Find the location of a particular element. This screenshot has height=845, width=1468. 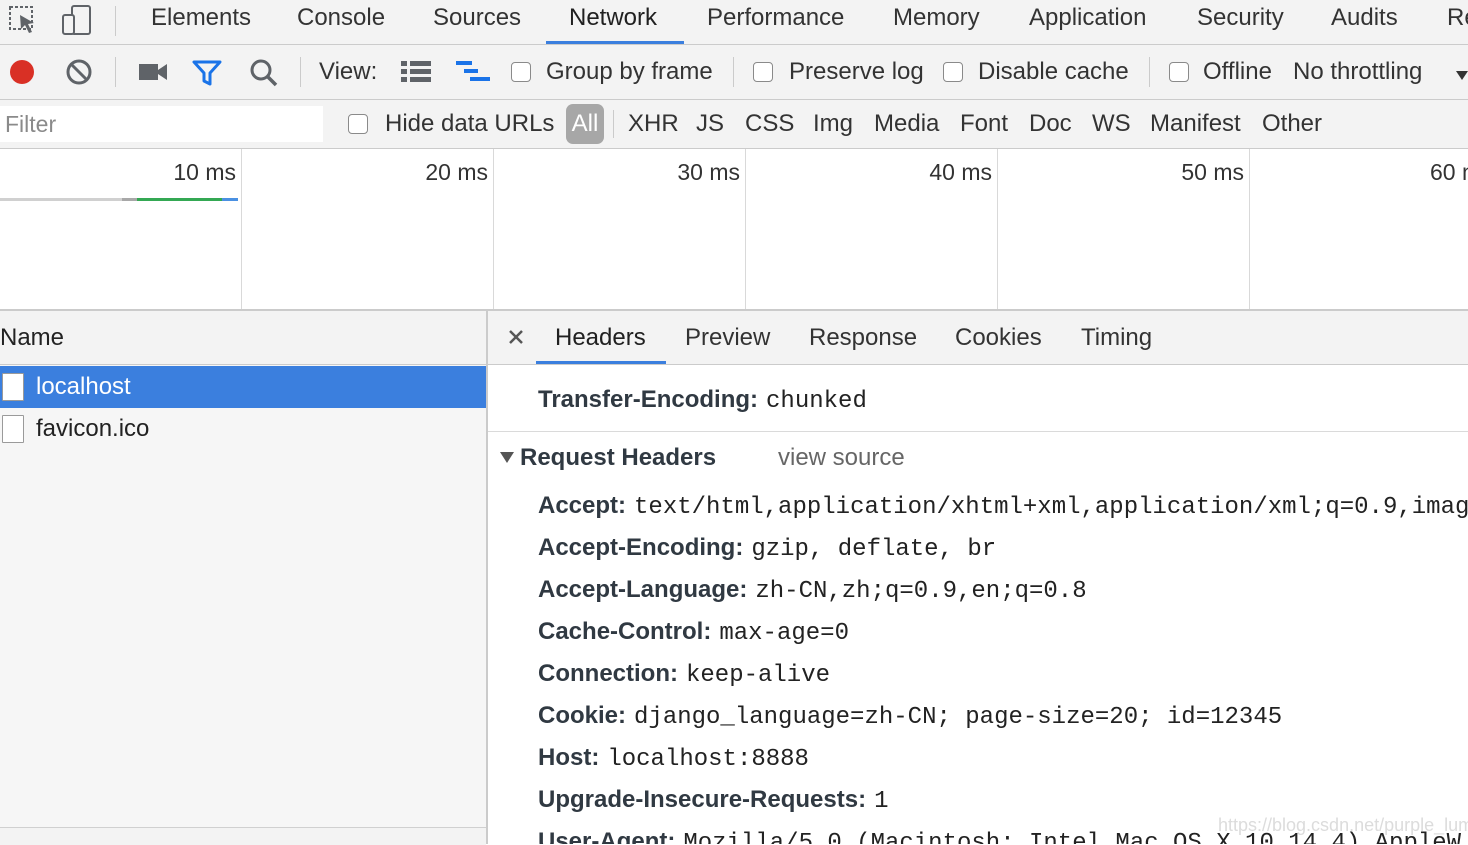

header-key: Accept-Language: is located at coordinates (643, 589).